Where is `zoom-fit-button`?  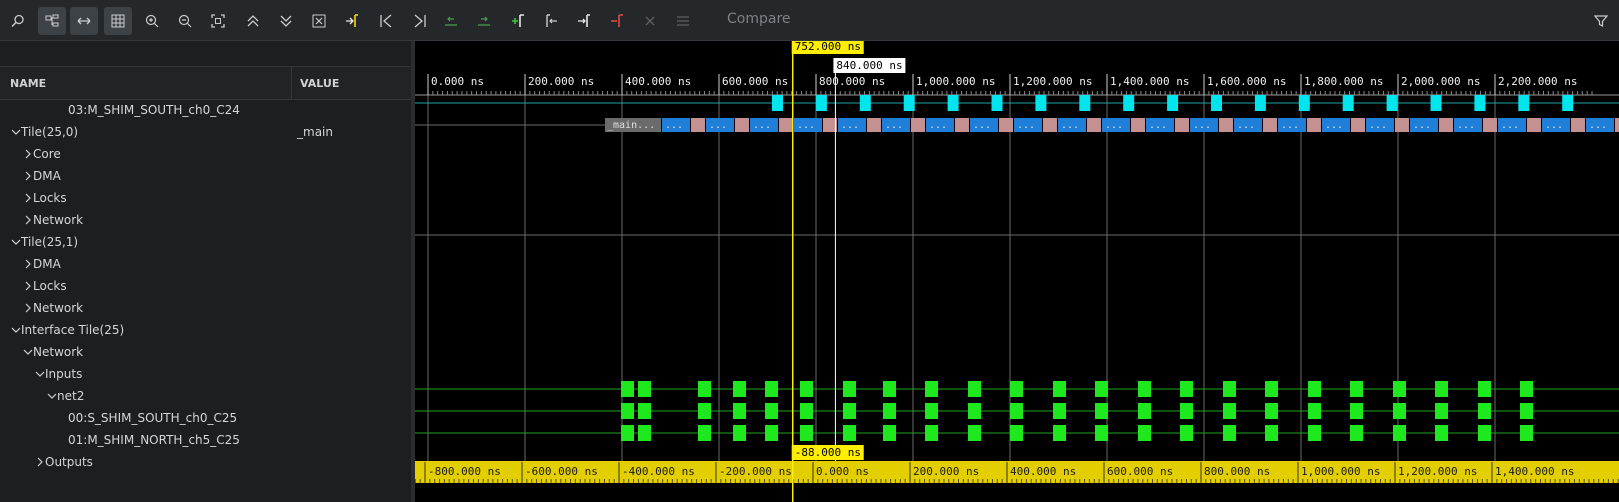
zoom-fit-button is located at coordinates (218, 21).